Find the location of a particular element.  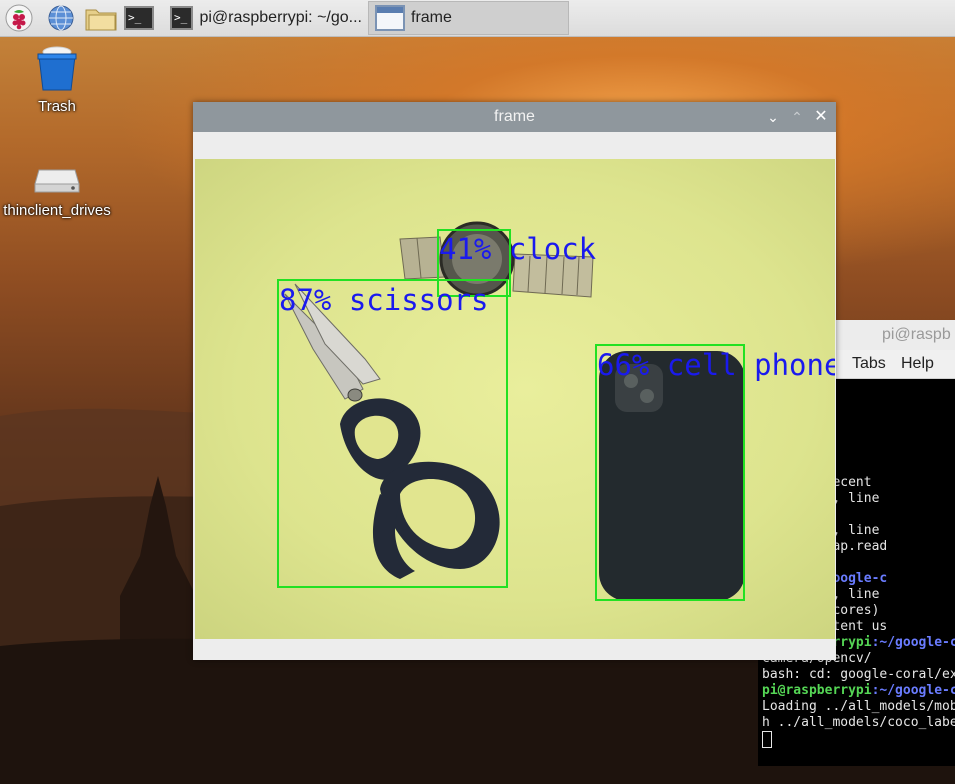

detection-box-cell-phone is located at coordinates (670, 472).